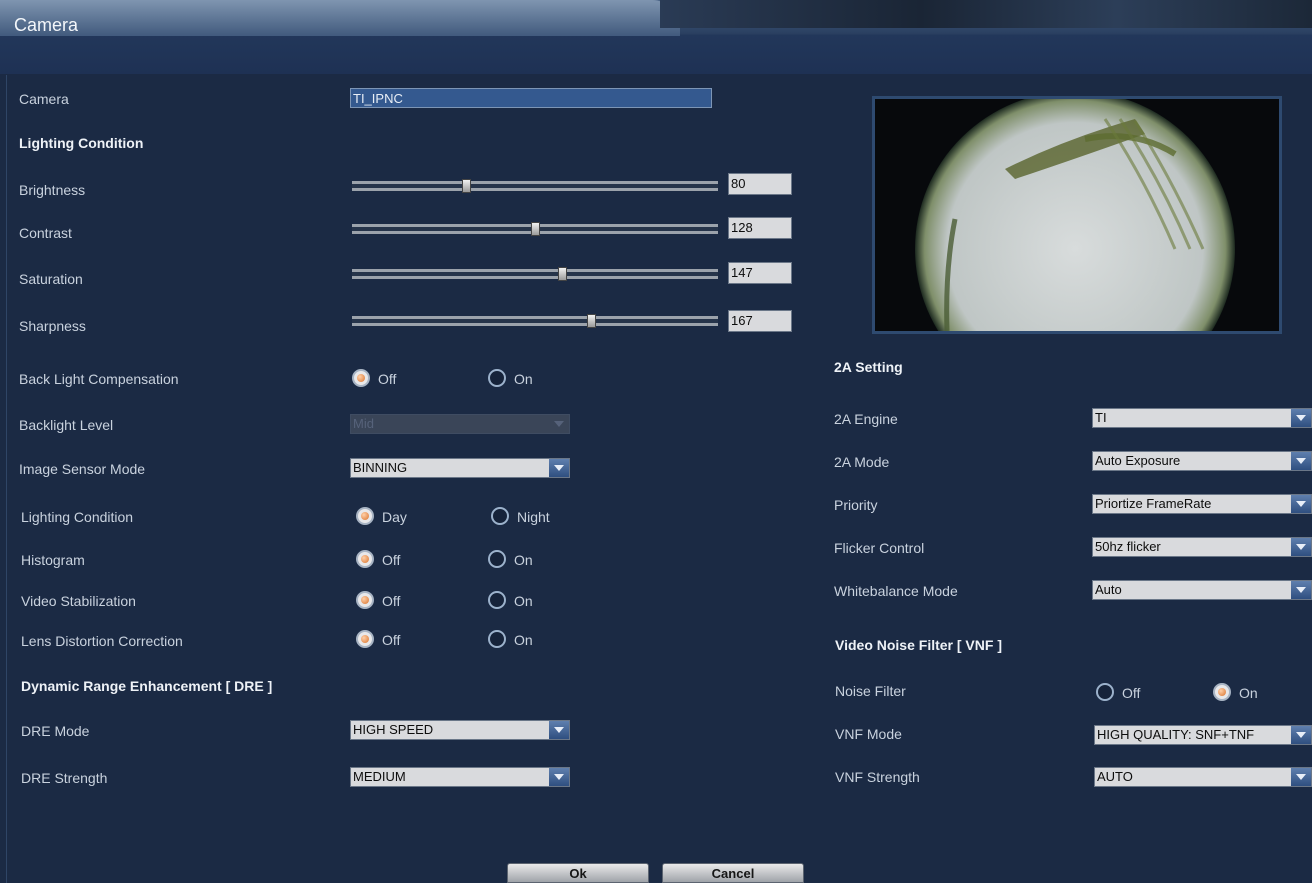 The width and height of the screenshot is (1312, 883). Describe the element at coordinates (102, 641) in the screenshot. I see `lens-distortion-correction-label: Lens Distortion Correction` at that location.